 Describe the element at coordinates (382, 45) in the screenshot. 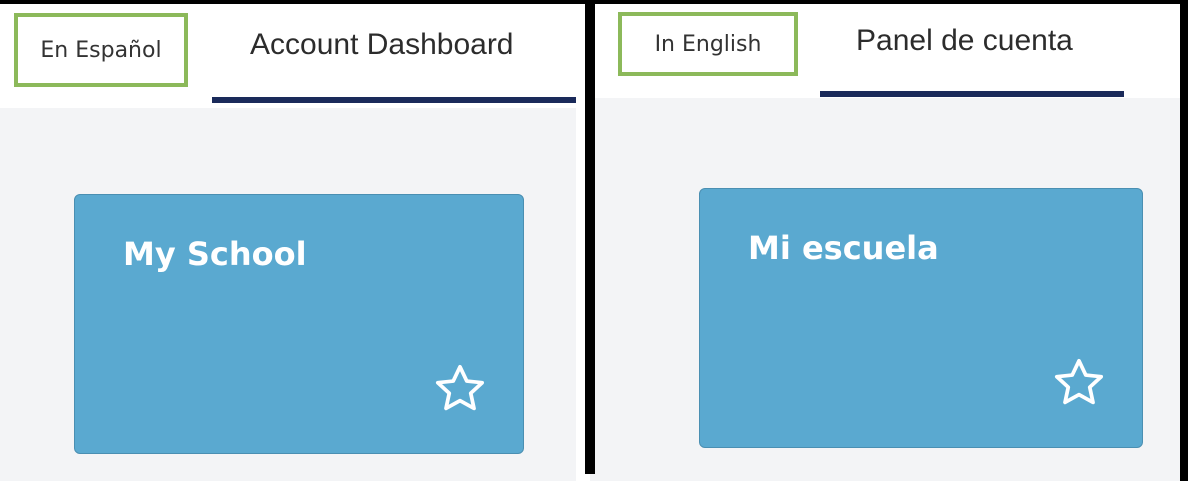

I see `tab-account-dashboard: Account Dashboard` at that location.